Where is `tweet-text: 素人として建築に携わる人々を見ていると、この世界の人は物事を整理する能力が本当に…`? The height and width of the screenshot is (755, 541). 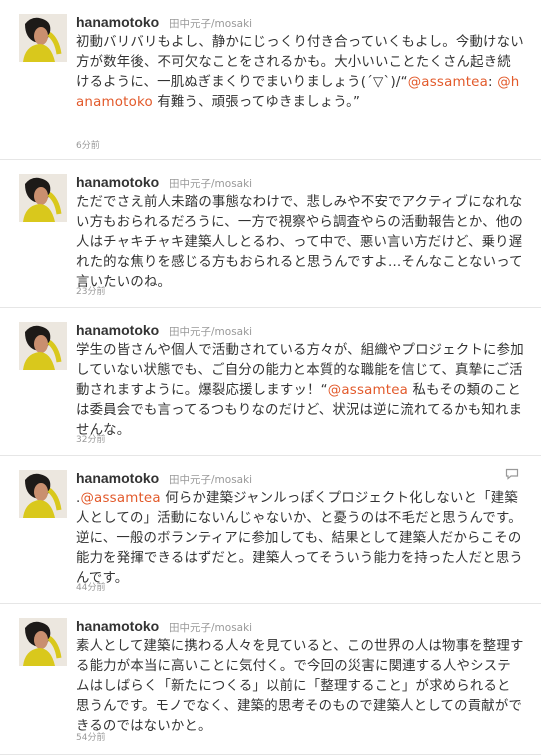
tweet-text: 素人として建築に携わる人々を見ていると、この世界の人は物事を整理する能力が本当に… is located at coordinates (300, 686).